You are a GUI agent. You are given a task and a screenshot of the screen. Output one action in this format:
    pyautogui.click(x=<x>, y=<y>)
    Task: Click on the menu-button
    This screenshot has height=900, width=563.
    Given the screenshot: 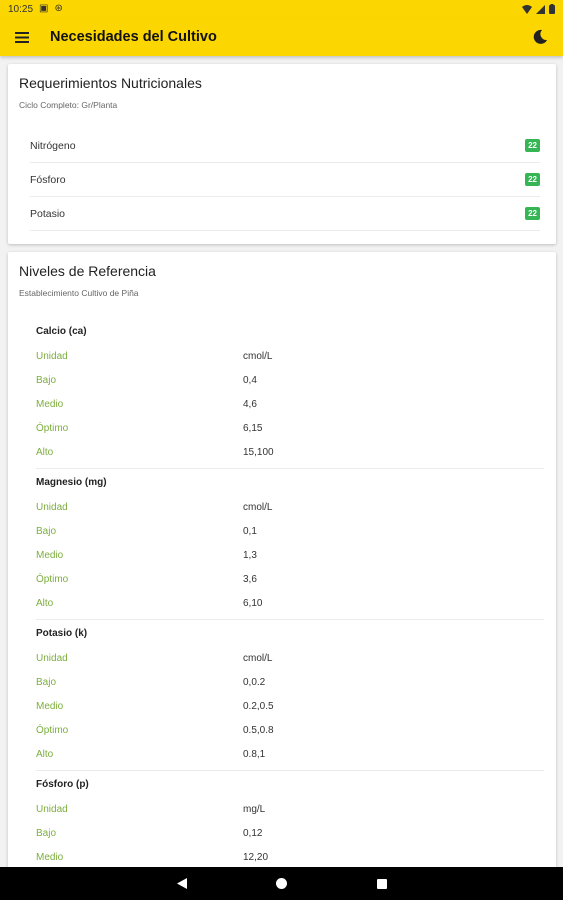 What is the action you would take?
    pyautogui.click(x=22, y=37)
    